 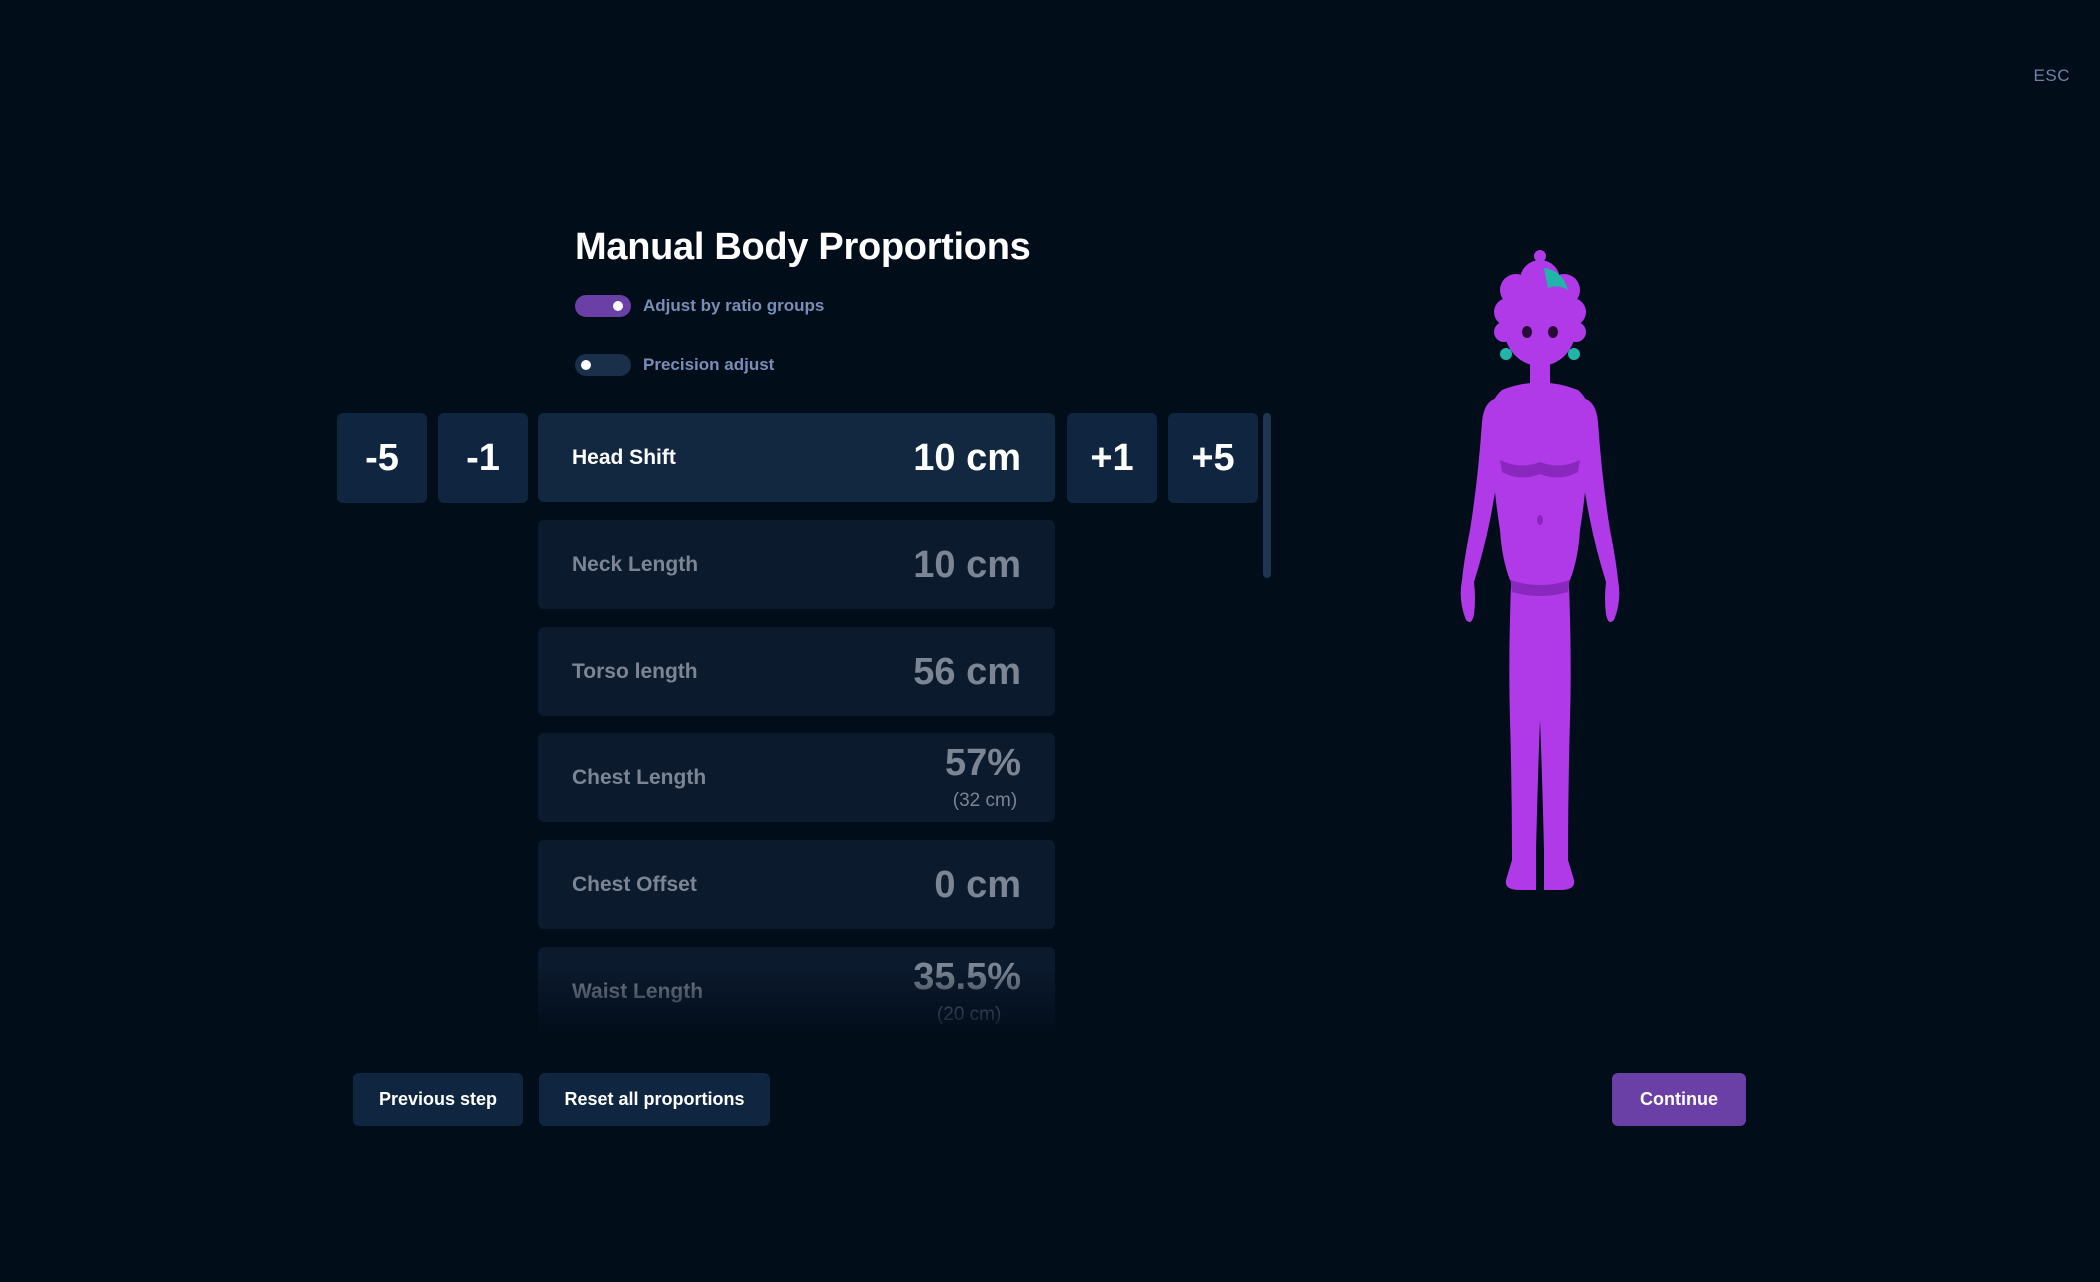 I want to click on proportion-value: 56 cm, so click(x=967, y=671).